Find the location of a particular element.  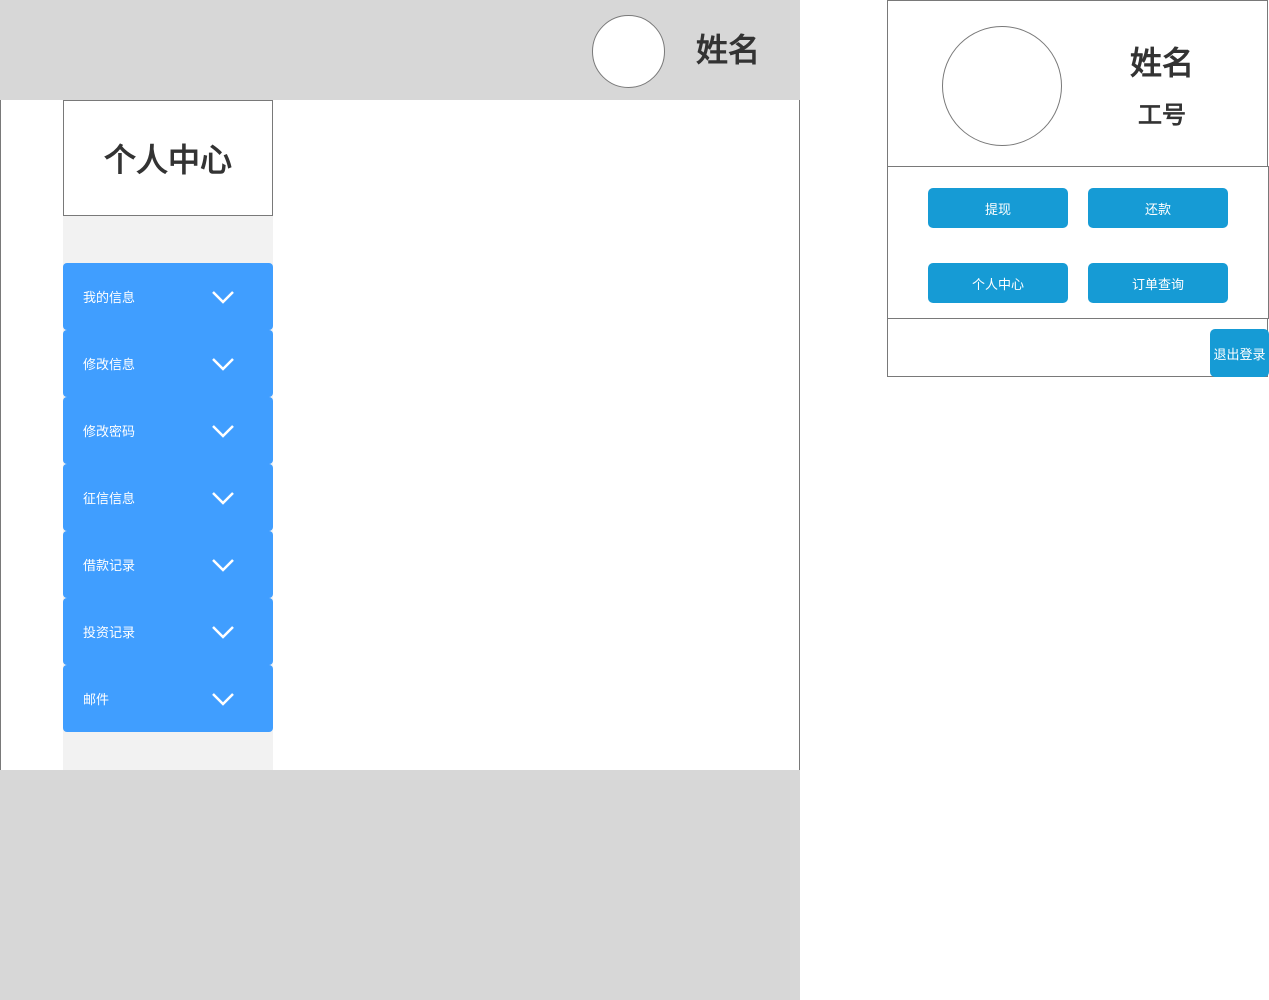

sidebar-title-box: 个人中心 is located at coordinates (168, 158).